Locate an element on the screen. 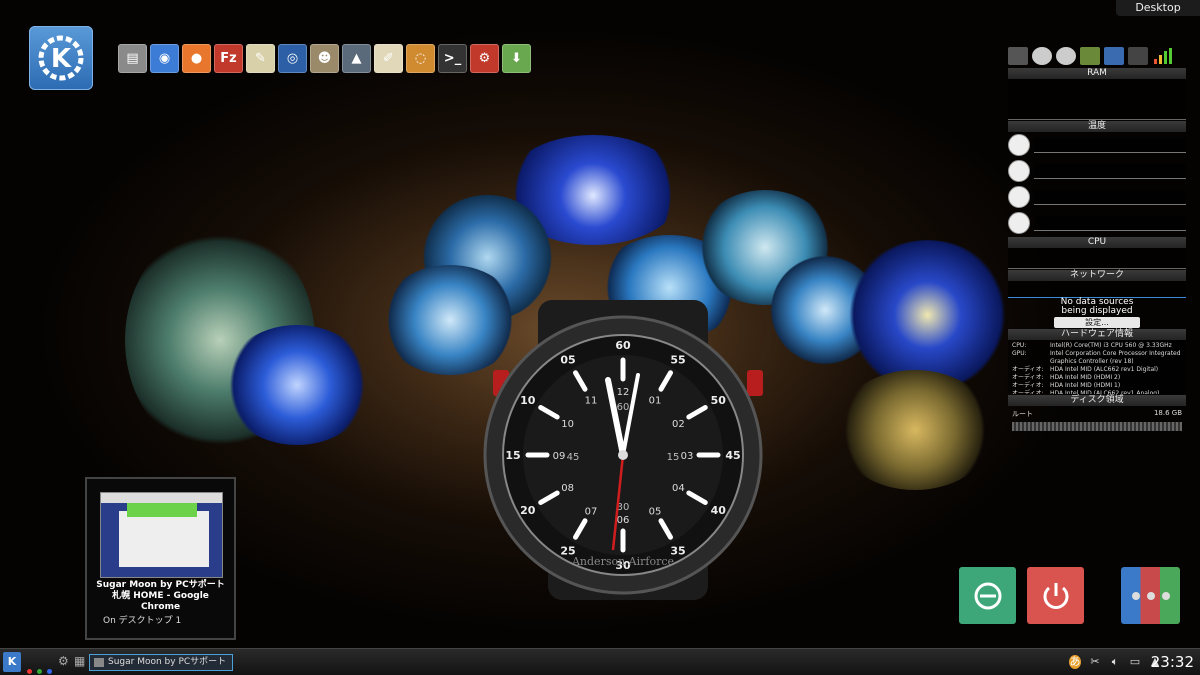 The height and width of the screenshot is (675, 1200). hour-number: 10 is located at coordinates (567, 424).